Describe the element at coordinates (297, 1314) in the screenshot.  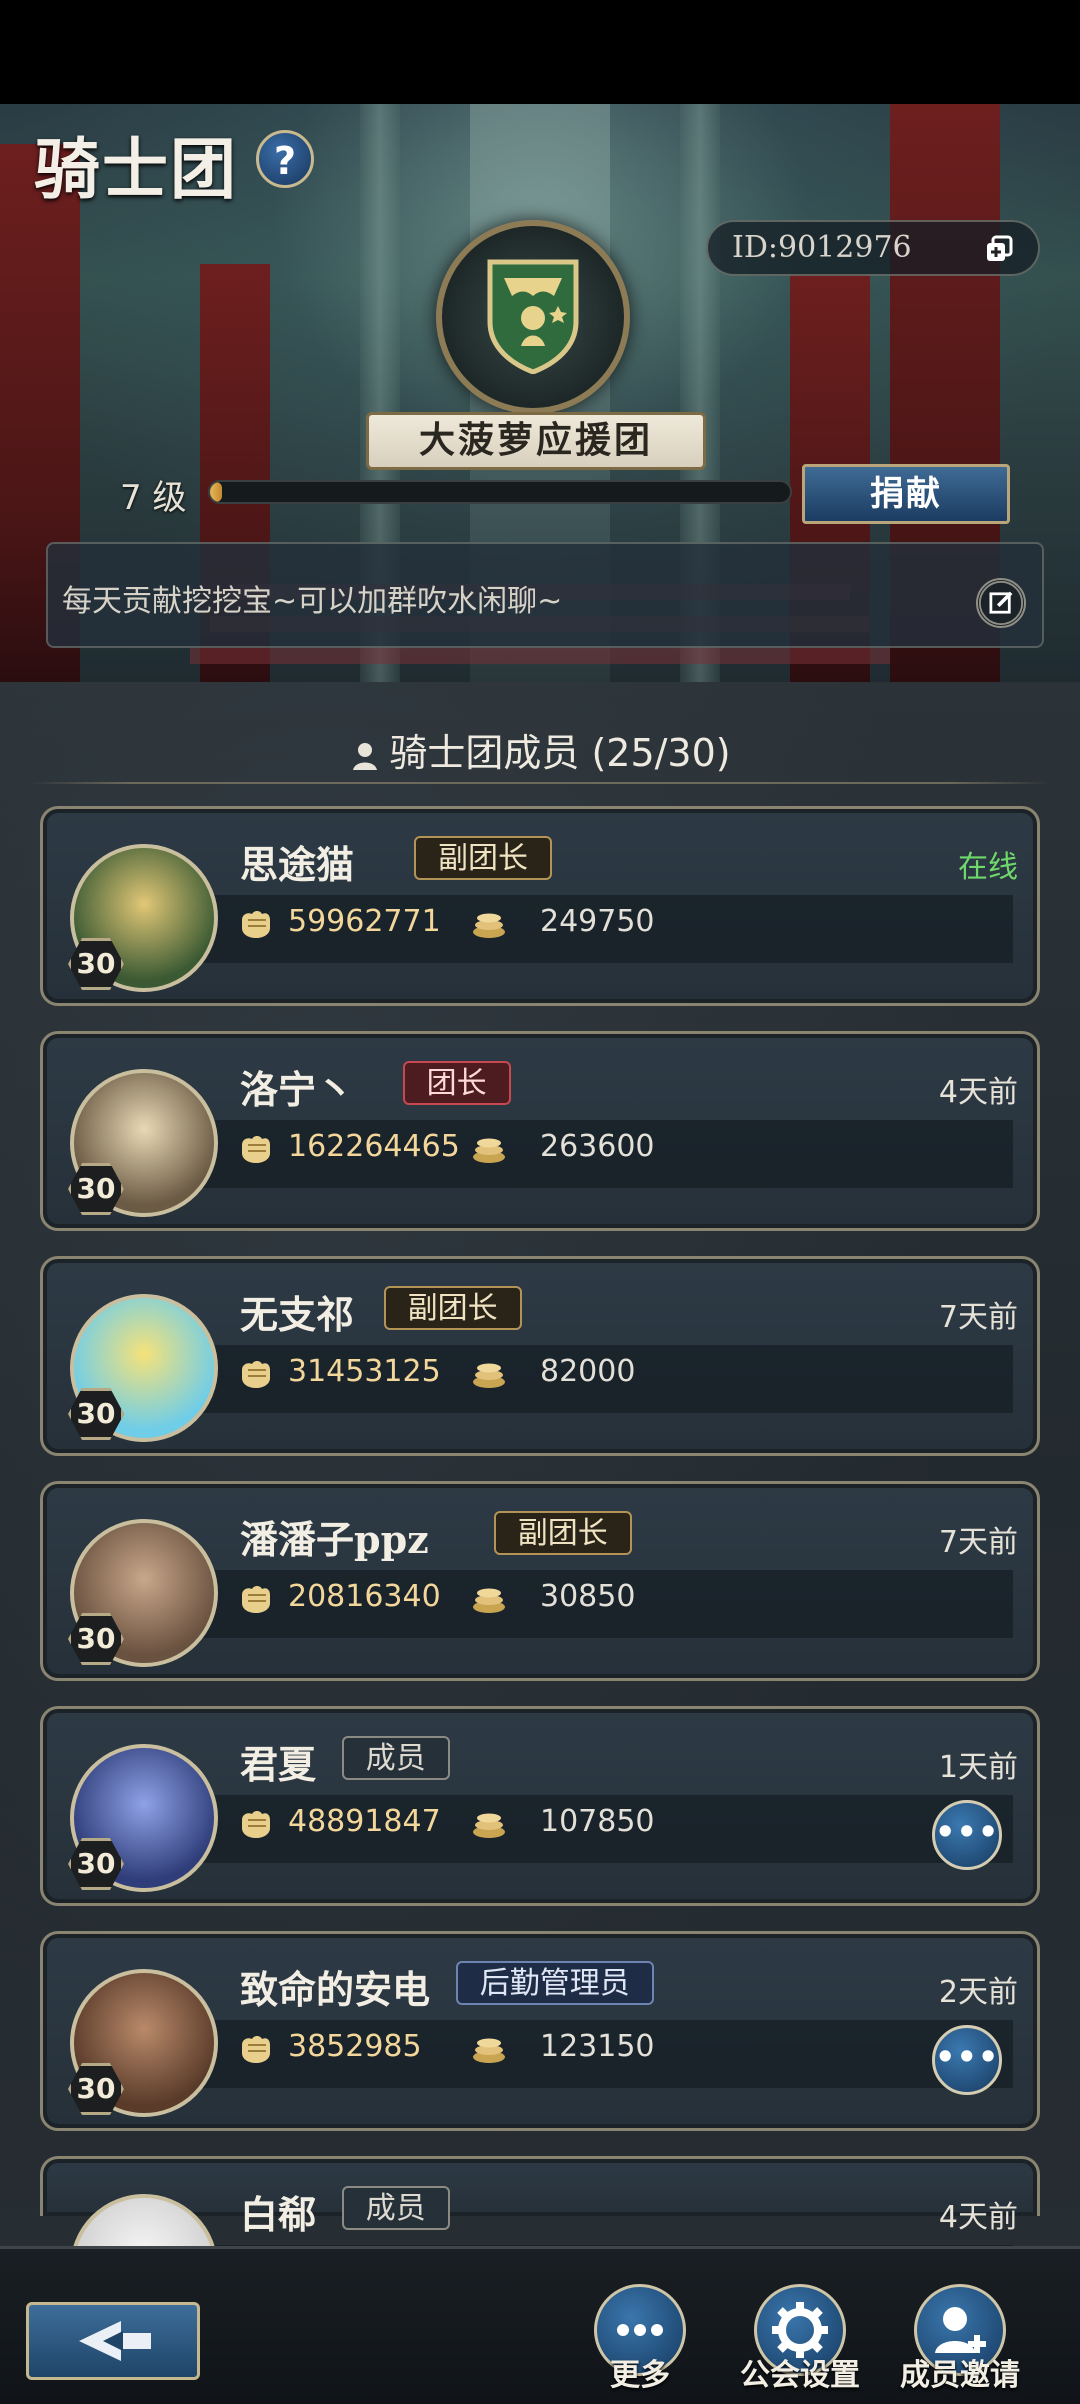
I see `member-name: 无支祁` at that location.